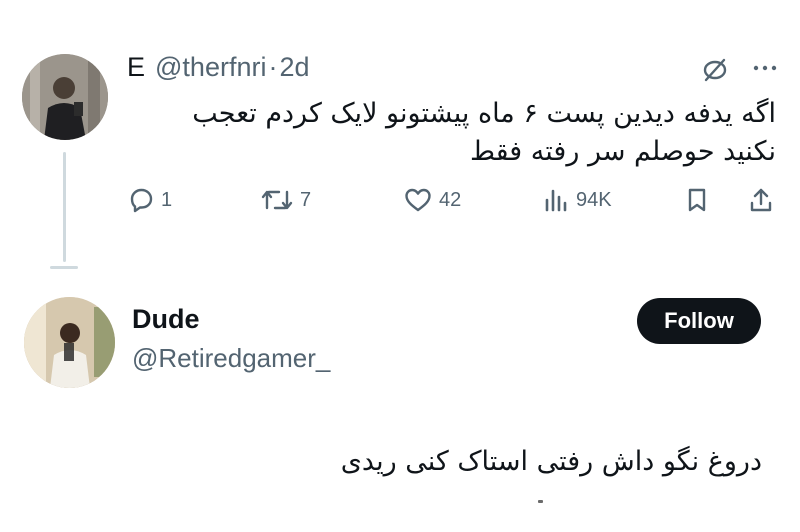 This screenshot has width=800, height=532. What do you see at coordinates (306, 199) in the screenshot?
I see `retweet-count: 7` at bounding box center [306, 199].